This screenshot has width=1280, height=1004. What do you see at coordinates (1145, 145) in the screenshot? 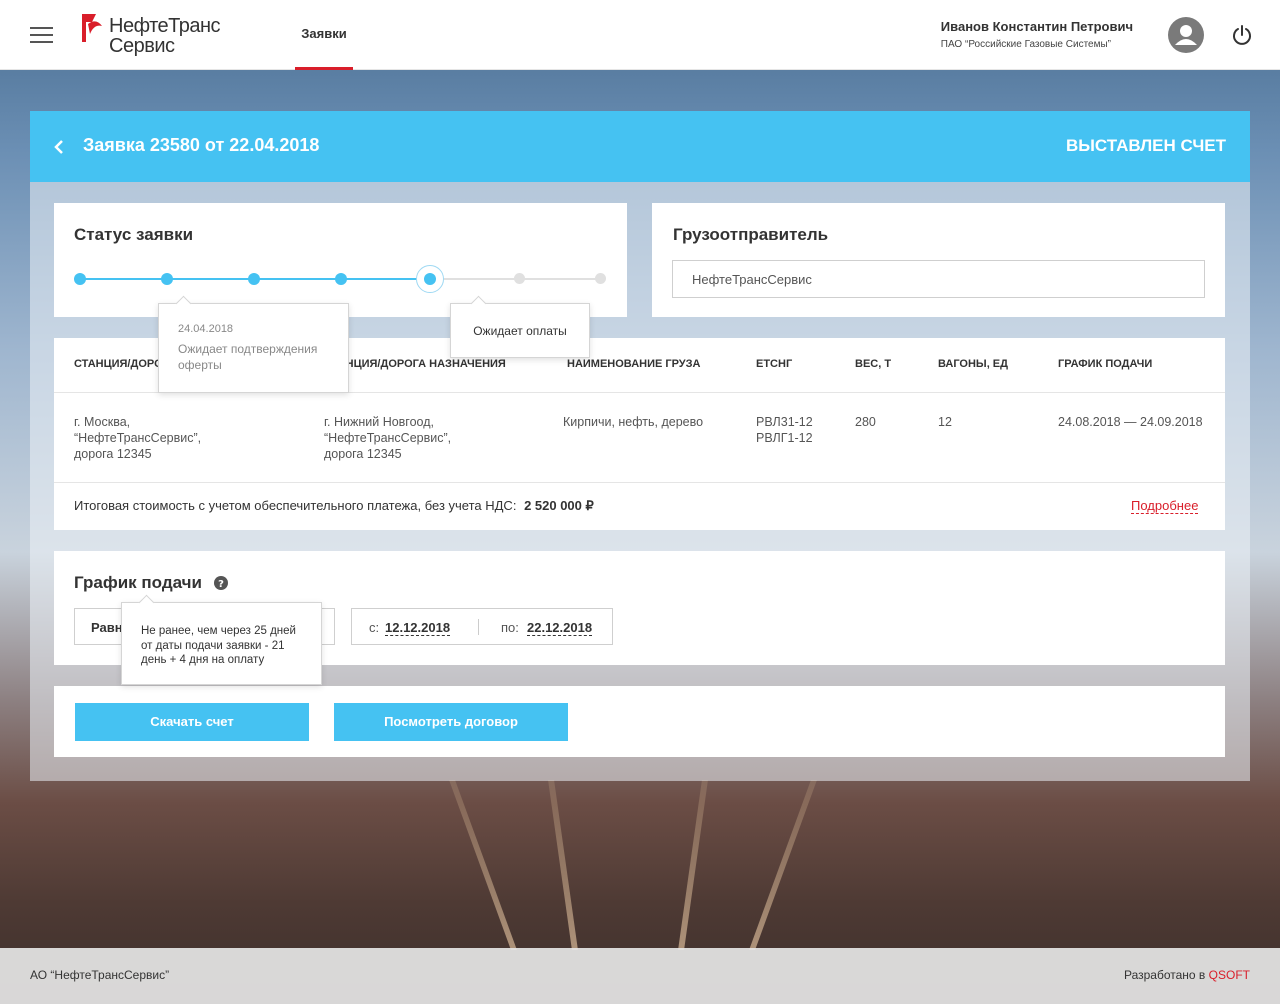
I see `status-badge: ВЫСТАВЛЕН СЧЕТ` at bounding box center [1145, 145].